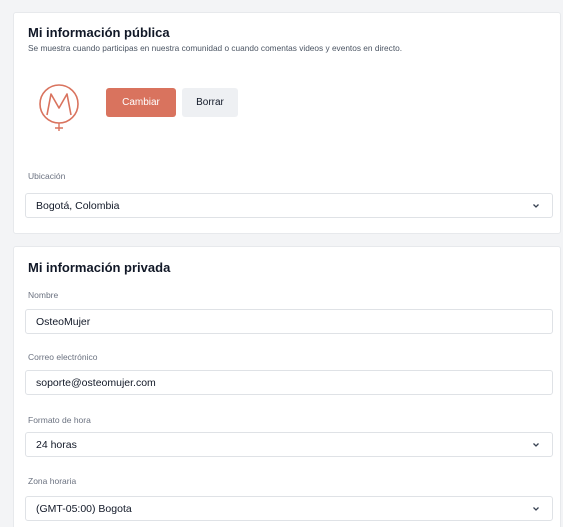  I want to click on email-value: soporte@osteomujer.com, so click(96, 382).